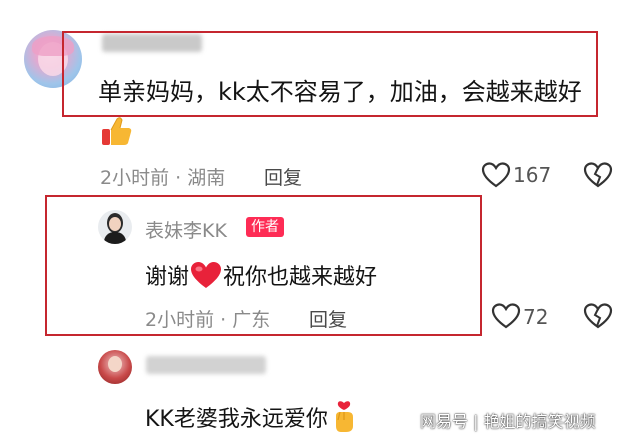  I want to click on like-count: 167, so click(532, 175).